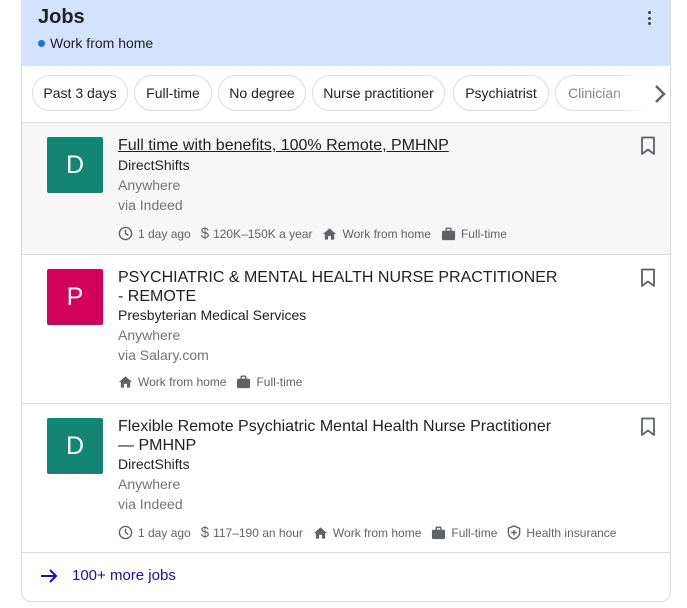 This screenshot has width=687, height=608. What do you see at coordinates (571, 532) in the screenshot?
I see `benefit-text: Health insurance` at bounding box center [571, 532].